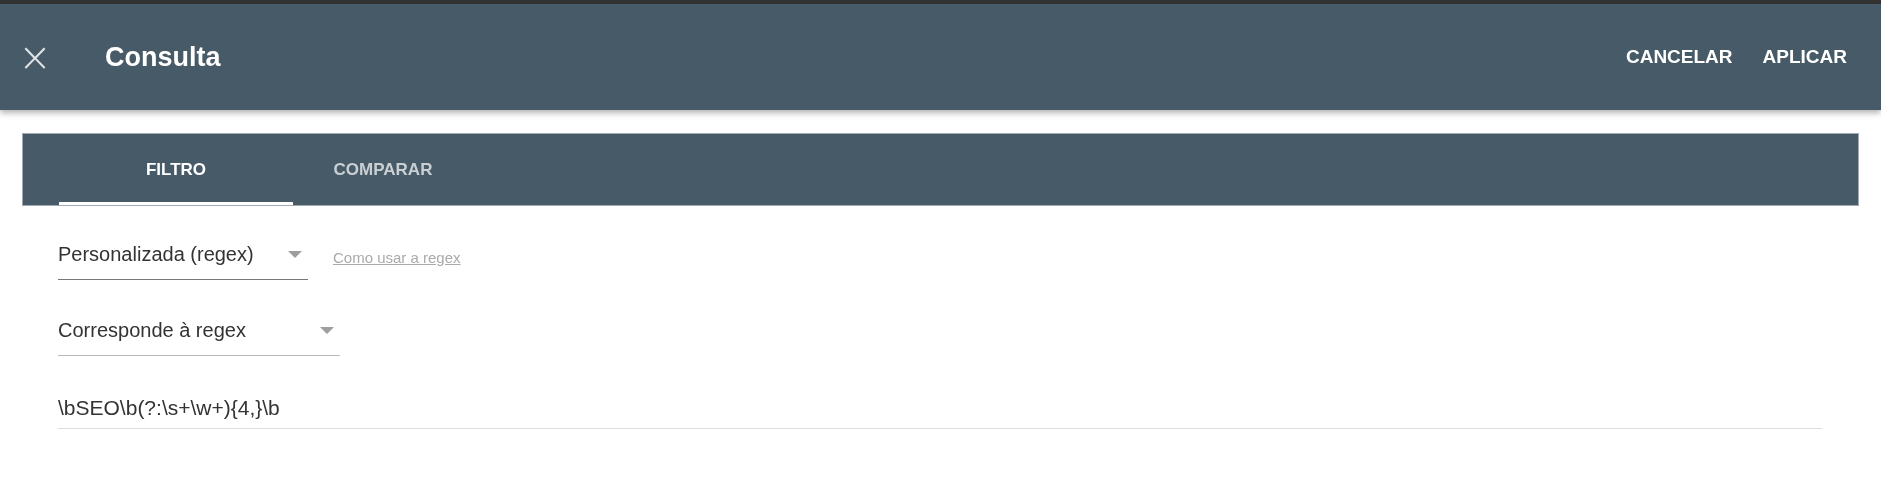 This screenshot has width=1881, height=502. I want to click on filter-type-select: Personalizada (regex), so click(183, 257).